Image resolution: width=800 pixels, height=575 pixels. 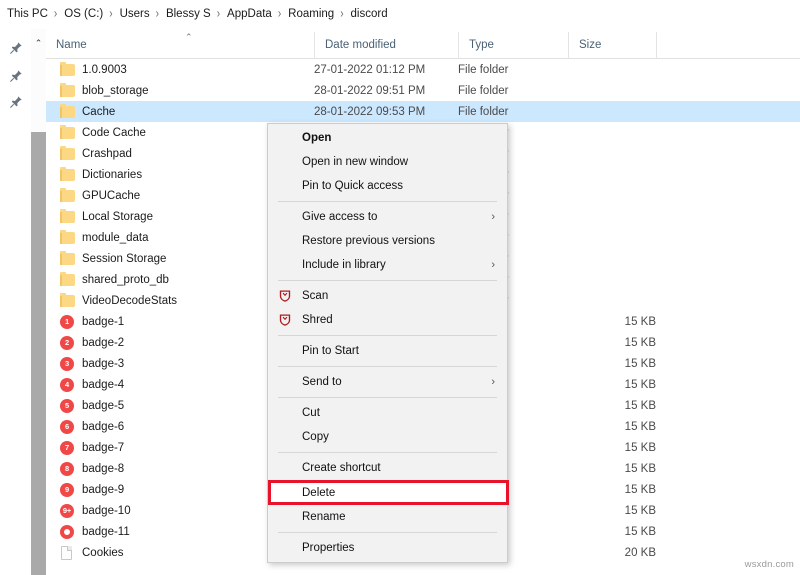 What do you see at coordinates (103, 447) in the screenshot?
I see `file-name-label: badge-7` at bounding box center [103, 447].